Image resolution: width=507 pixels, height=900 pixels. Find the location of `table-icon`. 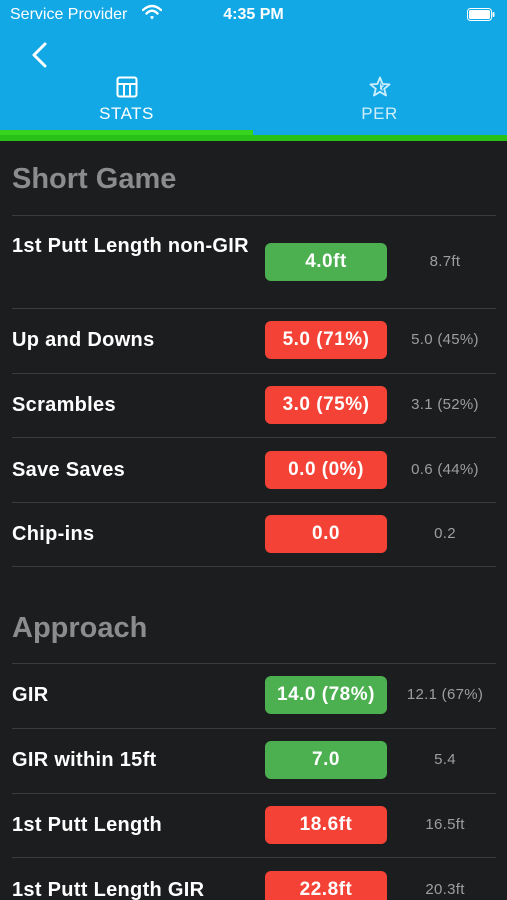

table-icon is located at coordinates (126, 87).